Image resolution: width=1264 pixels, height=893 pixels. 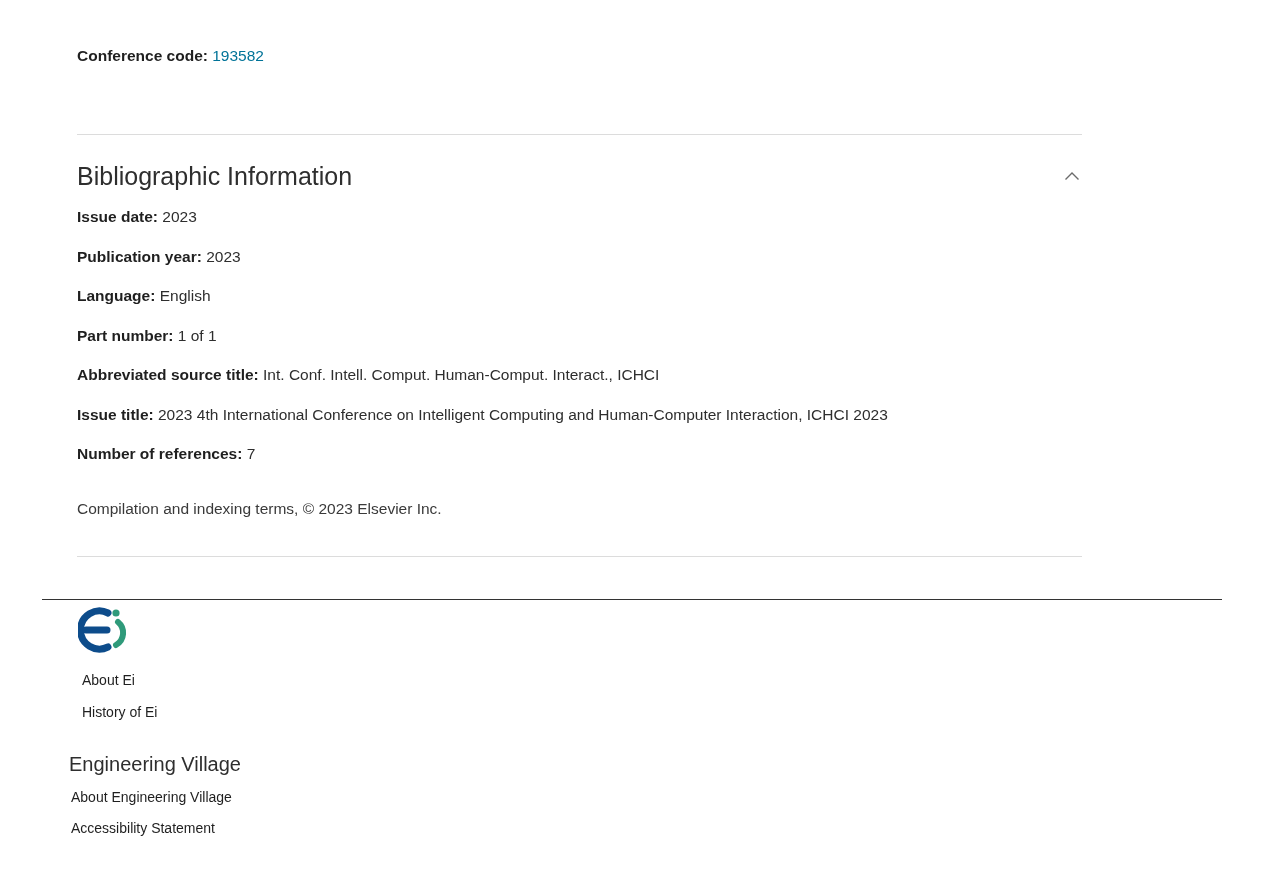 I want to click on conference-code-link: 193582, so click(x=238, y=55).